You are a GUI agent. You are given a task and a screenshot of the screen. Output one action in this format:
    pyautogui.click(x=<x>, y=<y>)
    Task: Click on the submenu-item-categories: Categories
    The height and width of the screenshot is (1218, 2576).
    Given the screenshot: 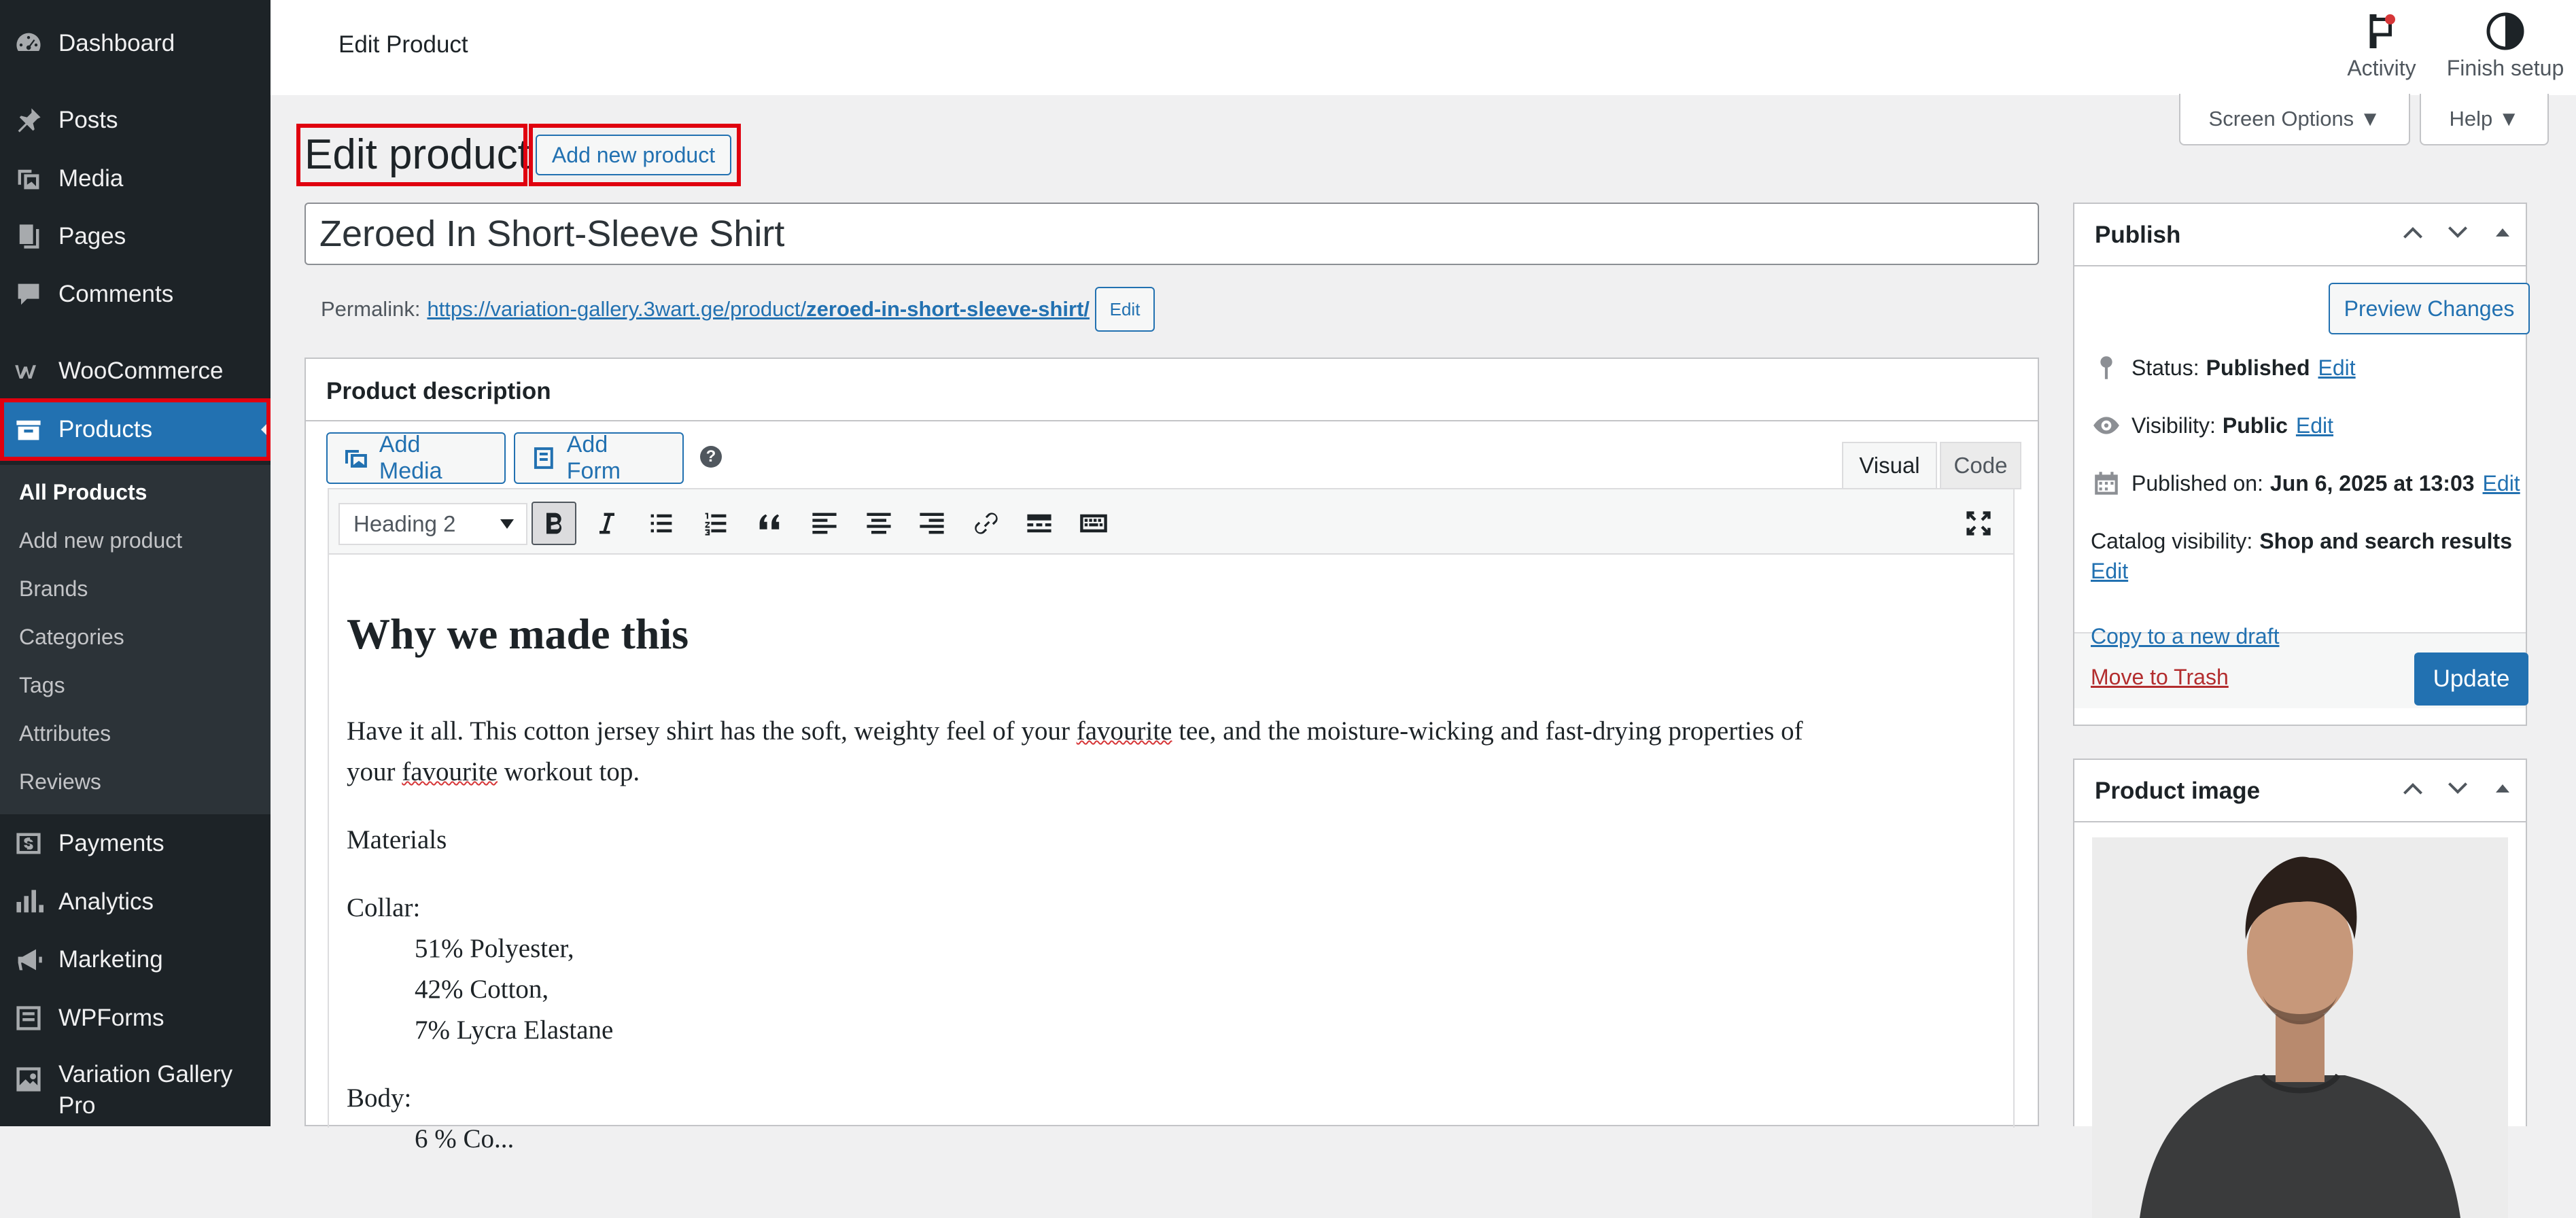 What is the action you would take?
    pyautogui.click(x=71, y=637)
    